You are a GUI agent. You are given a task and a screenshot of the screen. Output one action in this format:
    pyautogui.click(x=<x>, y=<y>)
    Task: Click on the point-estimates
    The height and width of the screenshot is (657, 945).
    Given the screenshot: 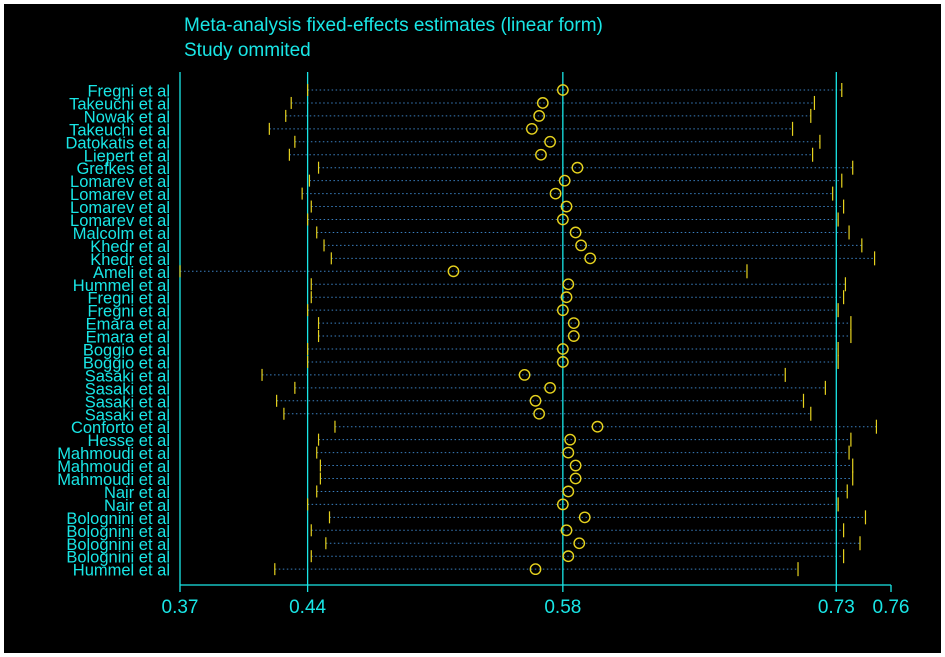 What is the action you would take?
    pyautogui.click(x=525, y=330)
    